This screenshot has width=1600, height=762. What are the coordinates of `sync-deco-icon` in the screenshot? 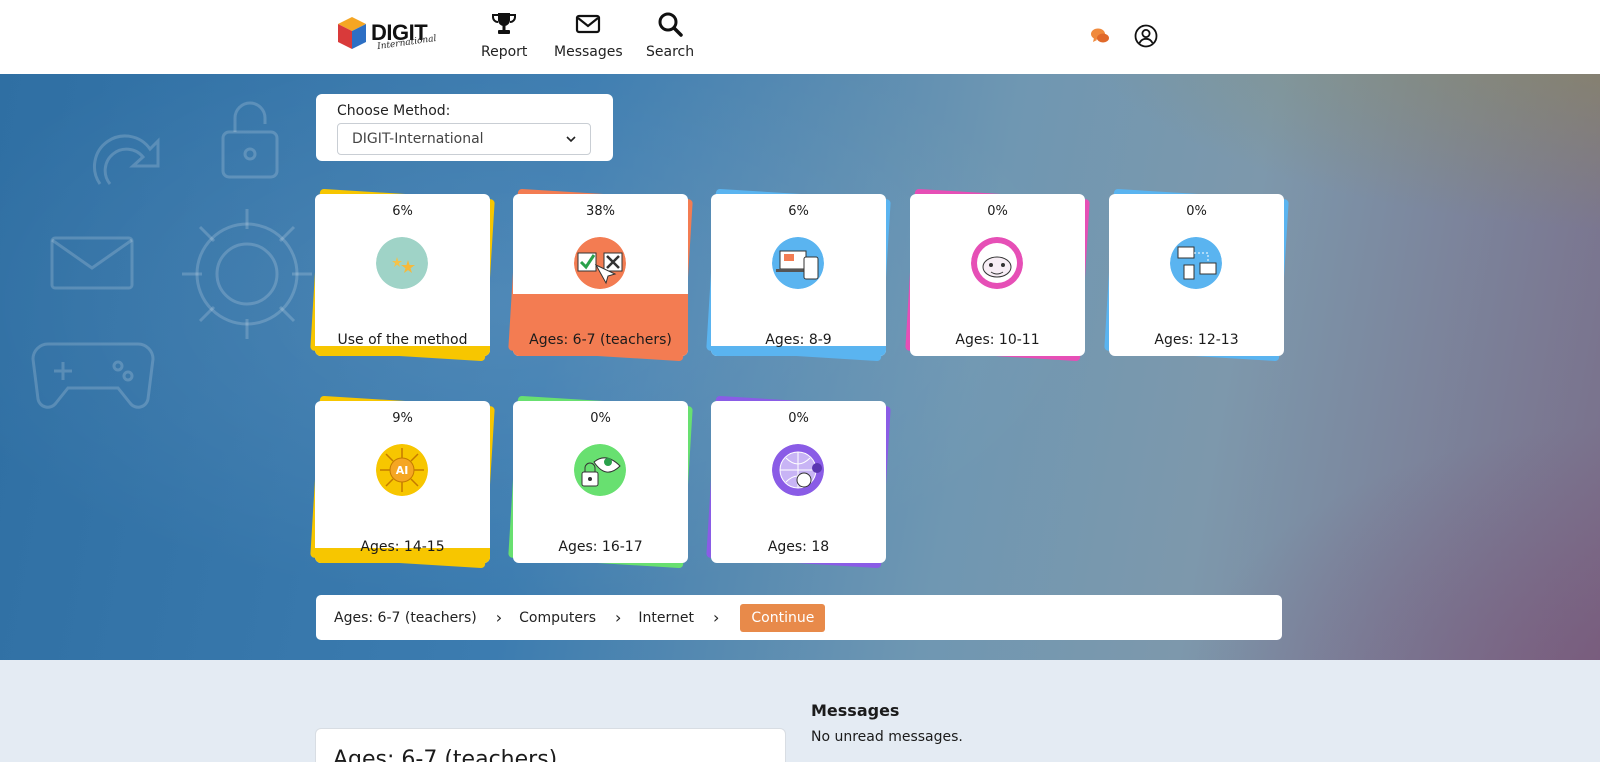 It's located at (126, 159).